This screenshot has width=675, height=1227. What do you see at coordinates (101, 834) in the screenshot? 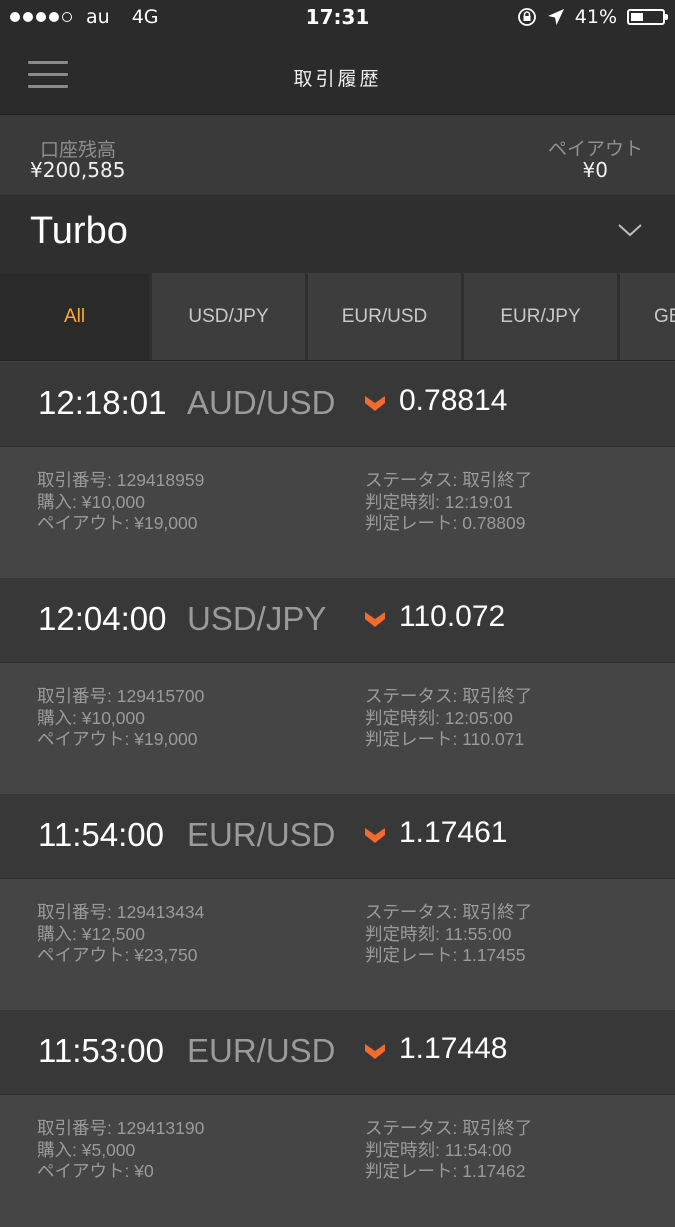
I see `trade-time: 11:54:00` at bounding box center [101, 834].